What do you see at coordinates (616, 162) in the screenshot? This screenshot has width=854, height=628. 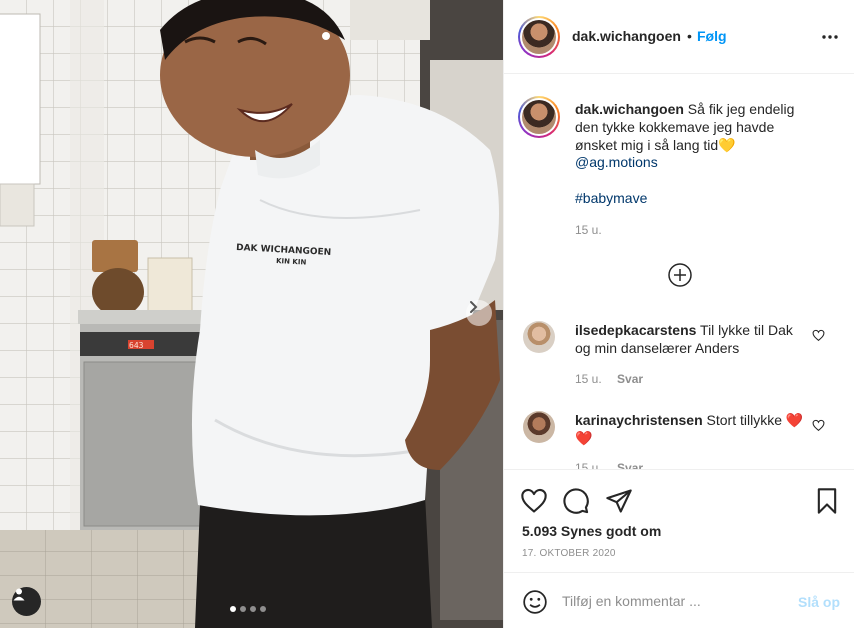 I see `caption-mention: @ag.motions` at bounding box center [616, 162].